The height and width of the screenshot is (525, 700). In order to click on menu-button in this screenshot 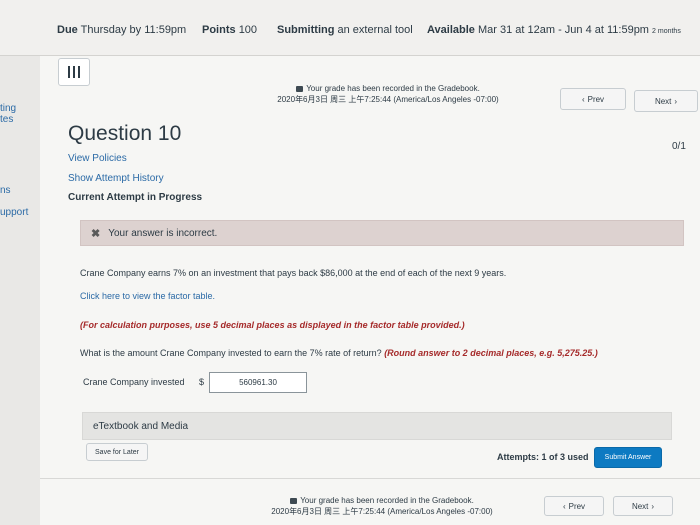, I will do `click(74, 72)`.